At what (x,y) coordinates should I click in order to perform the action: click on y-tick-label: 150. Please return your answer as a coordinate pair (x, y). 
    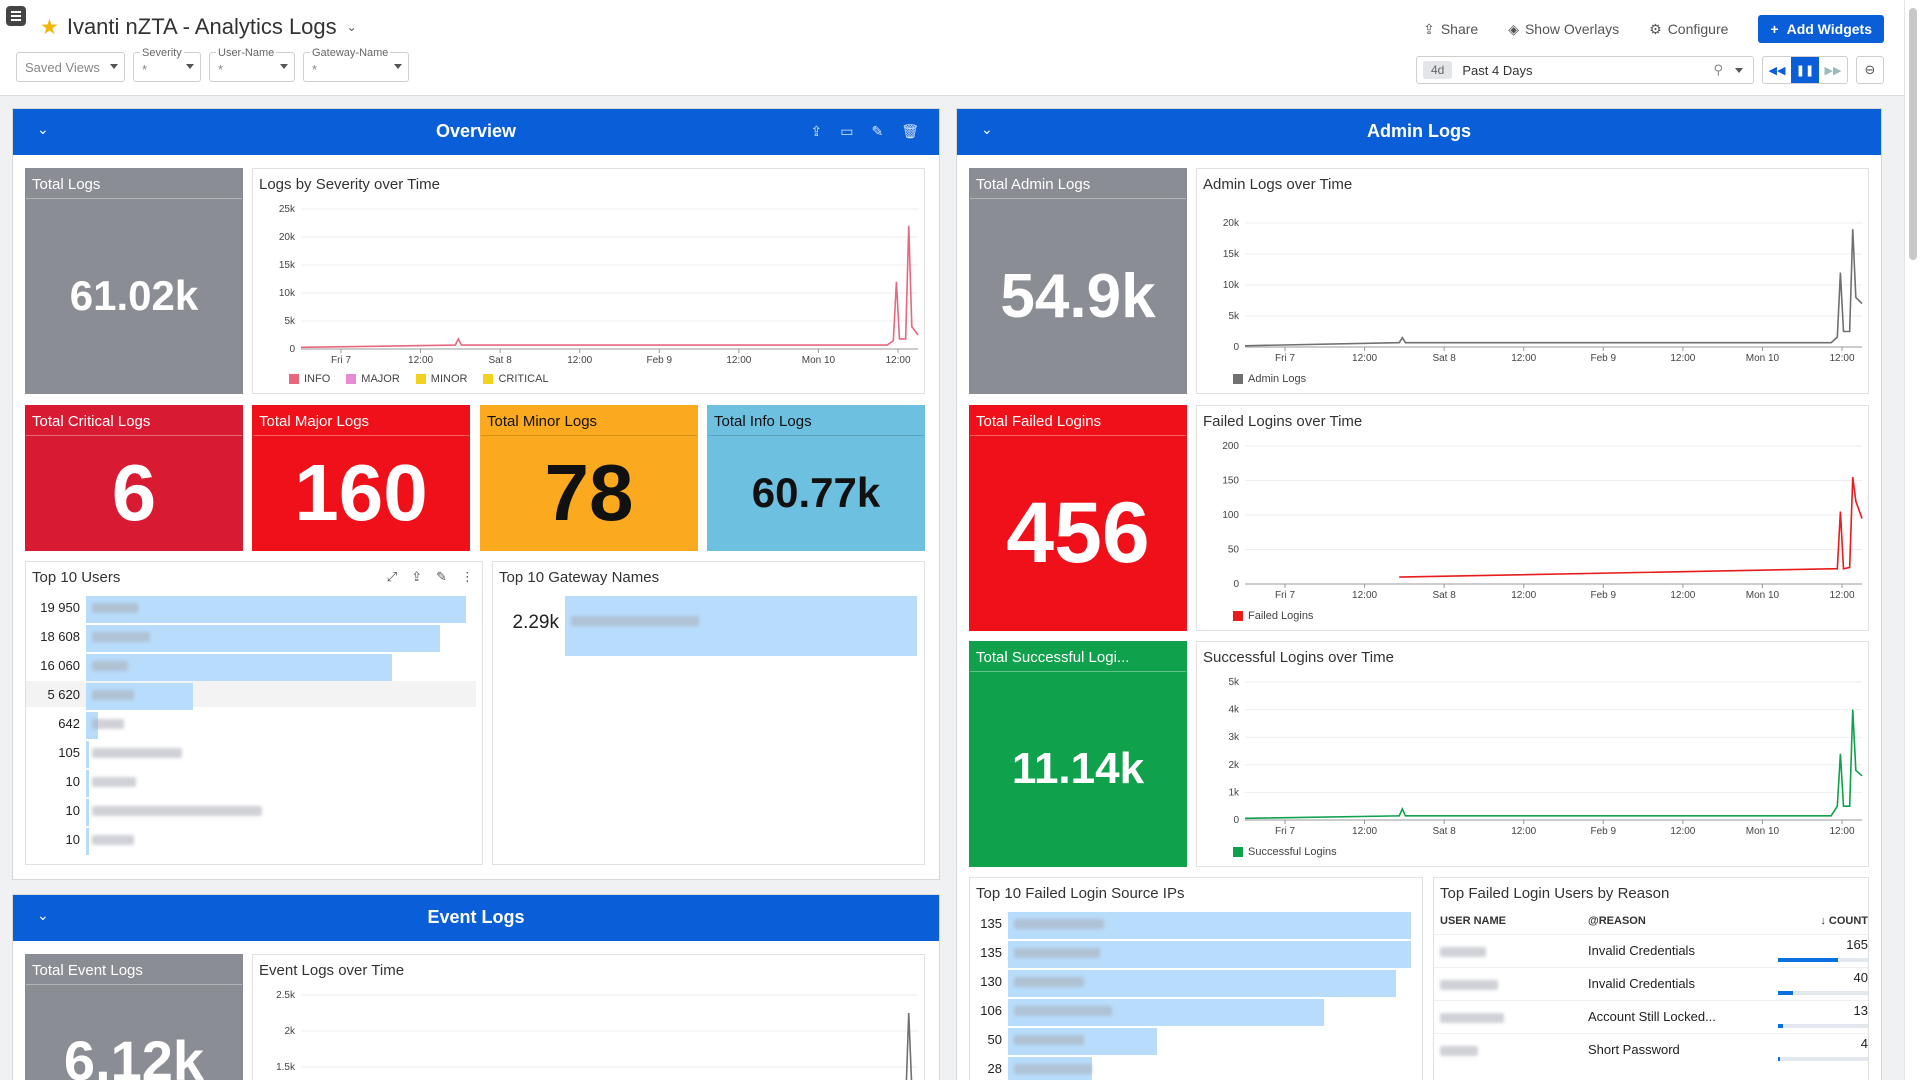
    Looking at the image, I should click on (1230, 481).